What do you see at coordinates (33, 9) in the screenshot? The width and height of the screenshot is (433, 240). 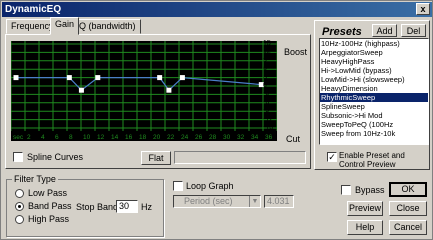 I see `window-title: DynamicEQ` at bounding box center [33, 9].